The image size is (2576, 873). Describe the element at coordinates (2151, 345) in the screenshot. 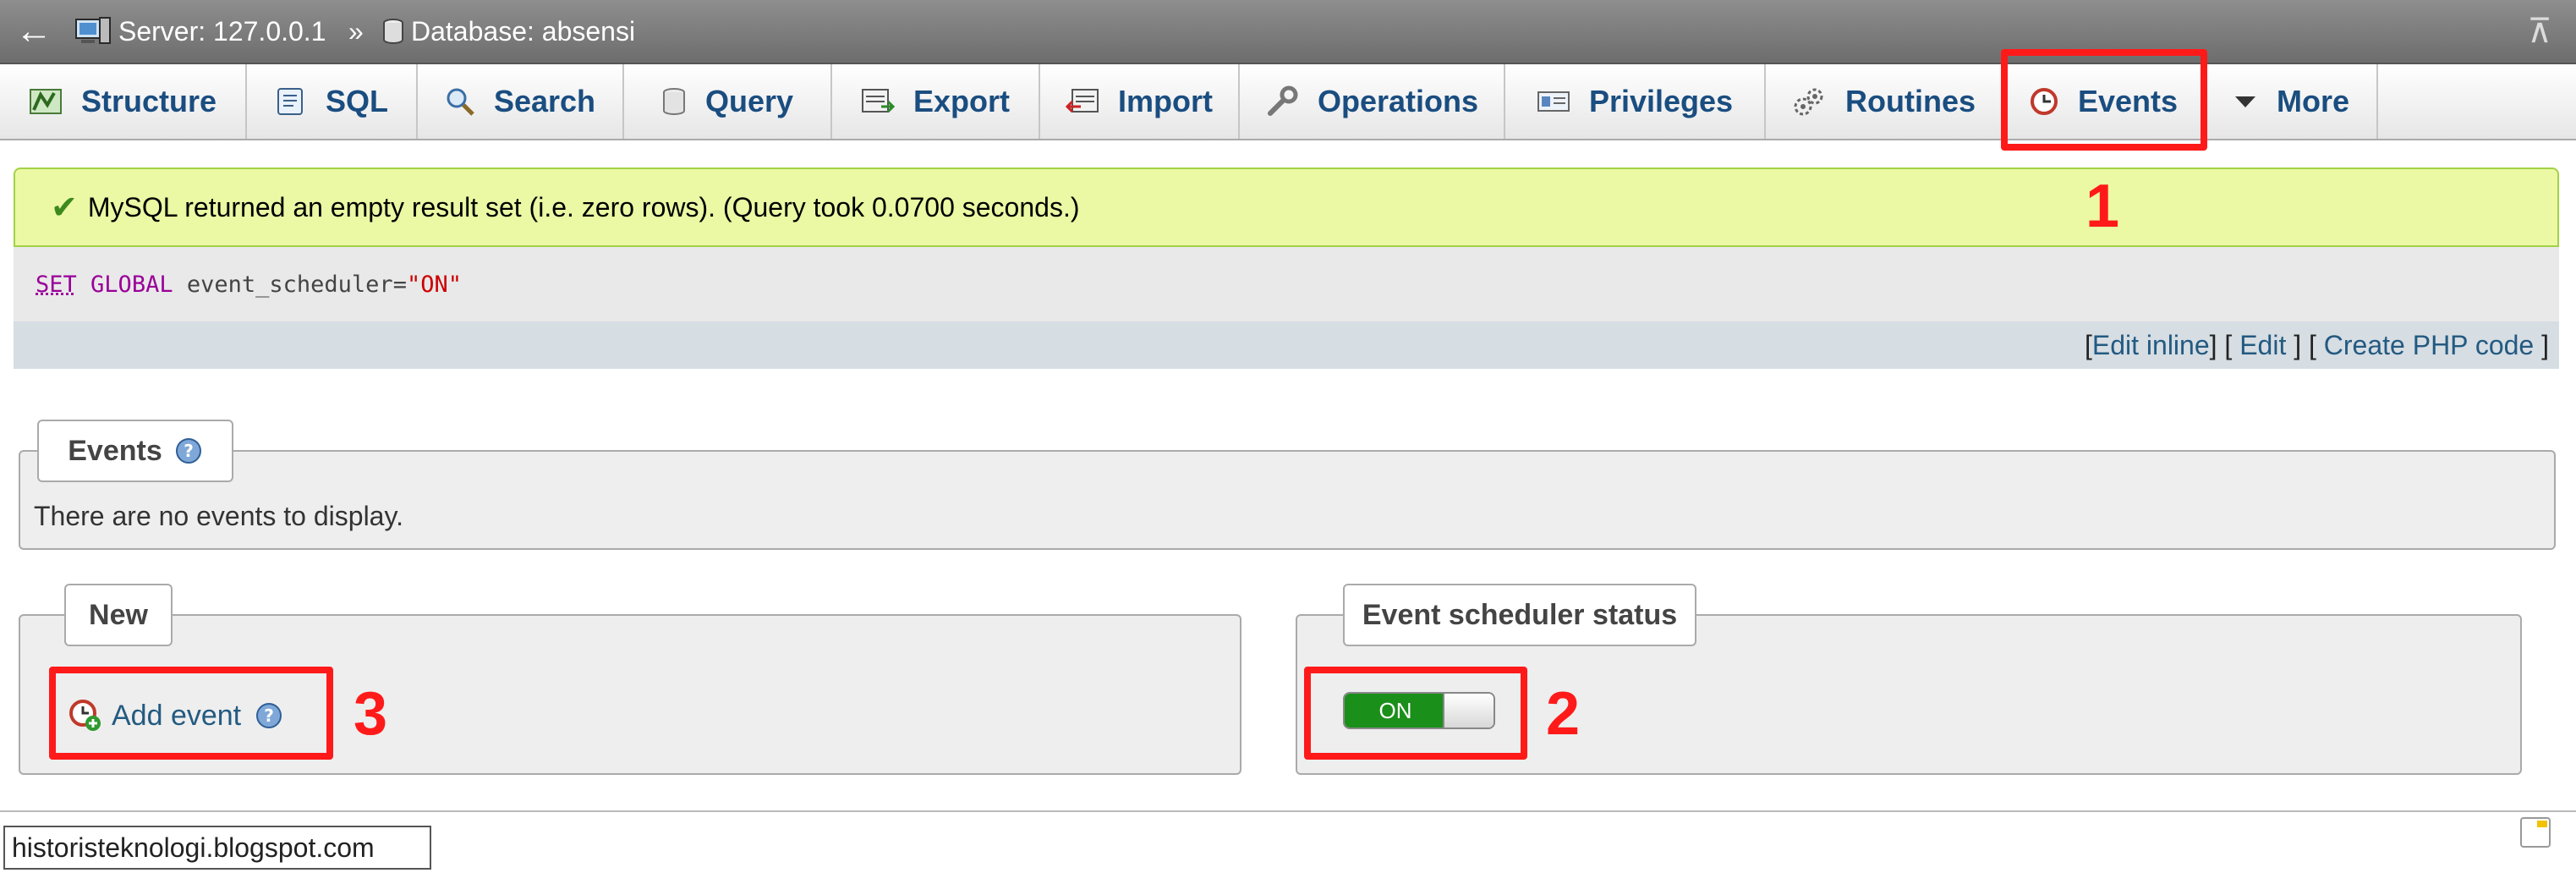

I see `edit-inline-link: Edit inline` at that location.